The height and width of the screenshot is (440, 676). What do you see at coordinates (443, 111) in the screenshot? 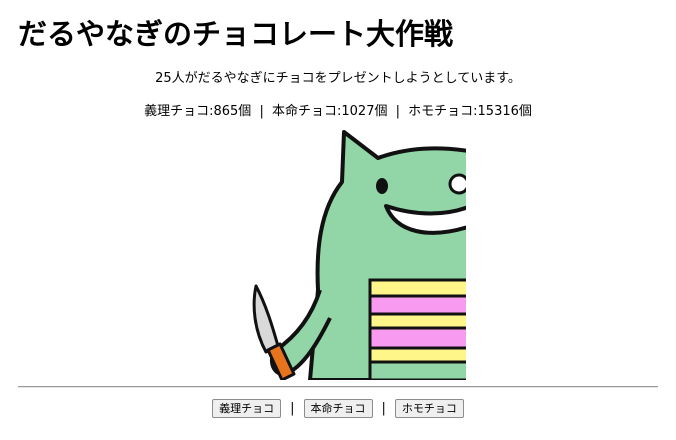
I see `homo-stat-label: ホモチョコ:` at bounding box center [443, 111].